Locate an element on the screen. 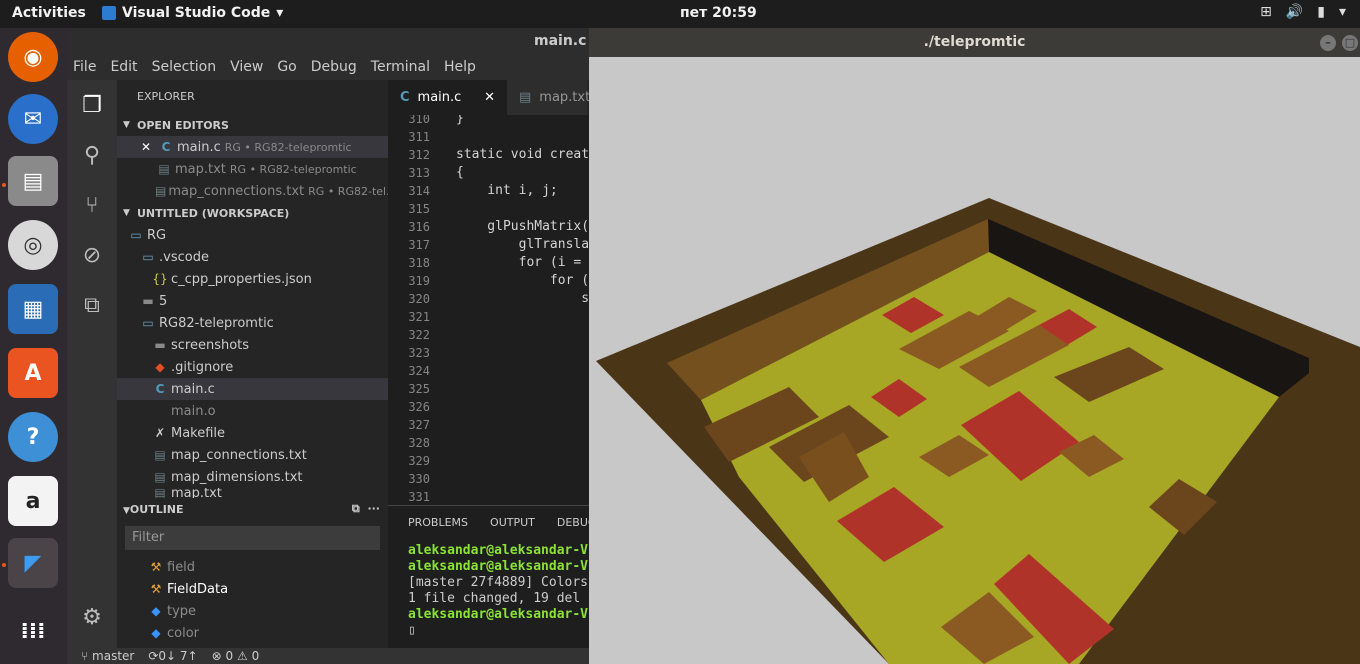 The width and height of the screenshot is (1360, 664). search-icon: ⚲ is located at coordinates (92, 155).